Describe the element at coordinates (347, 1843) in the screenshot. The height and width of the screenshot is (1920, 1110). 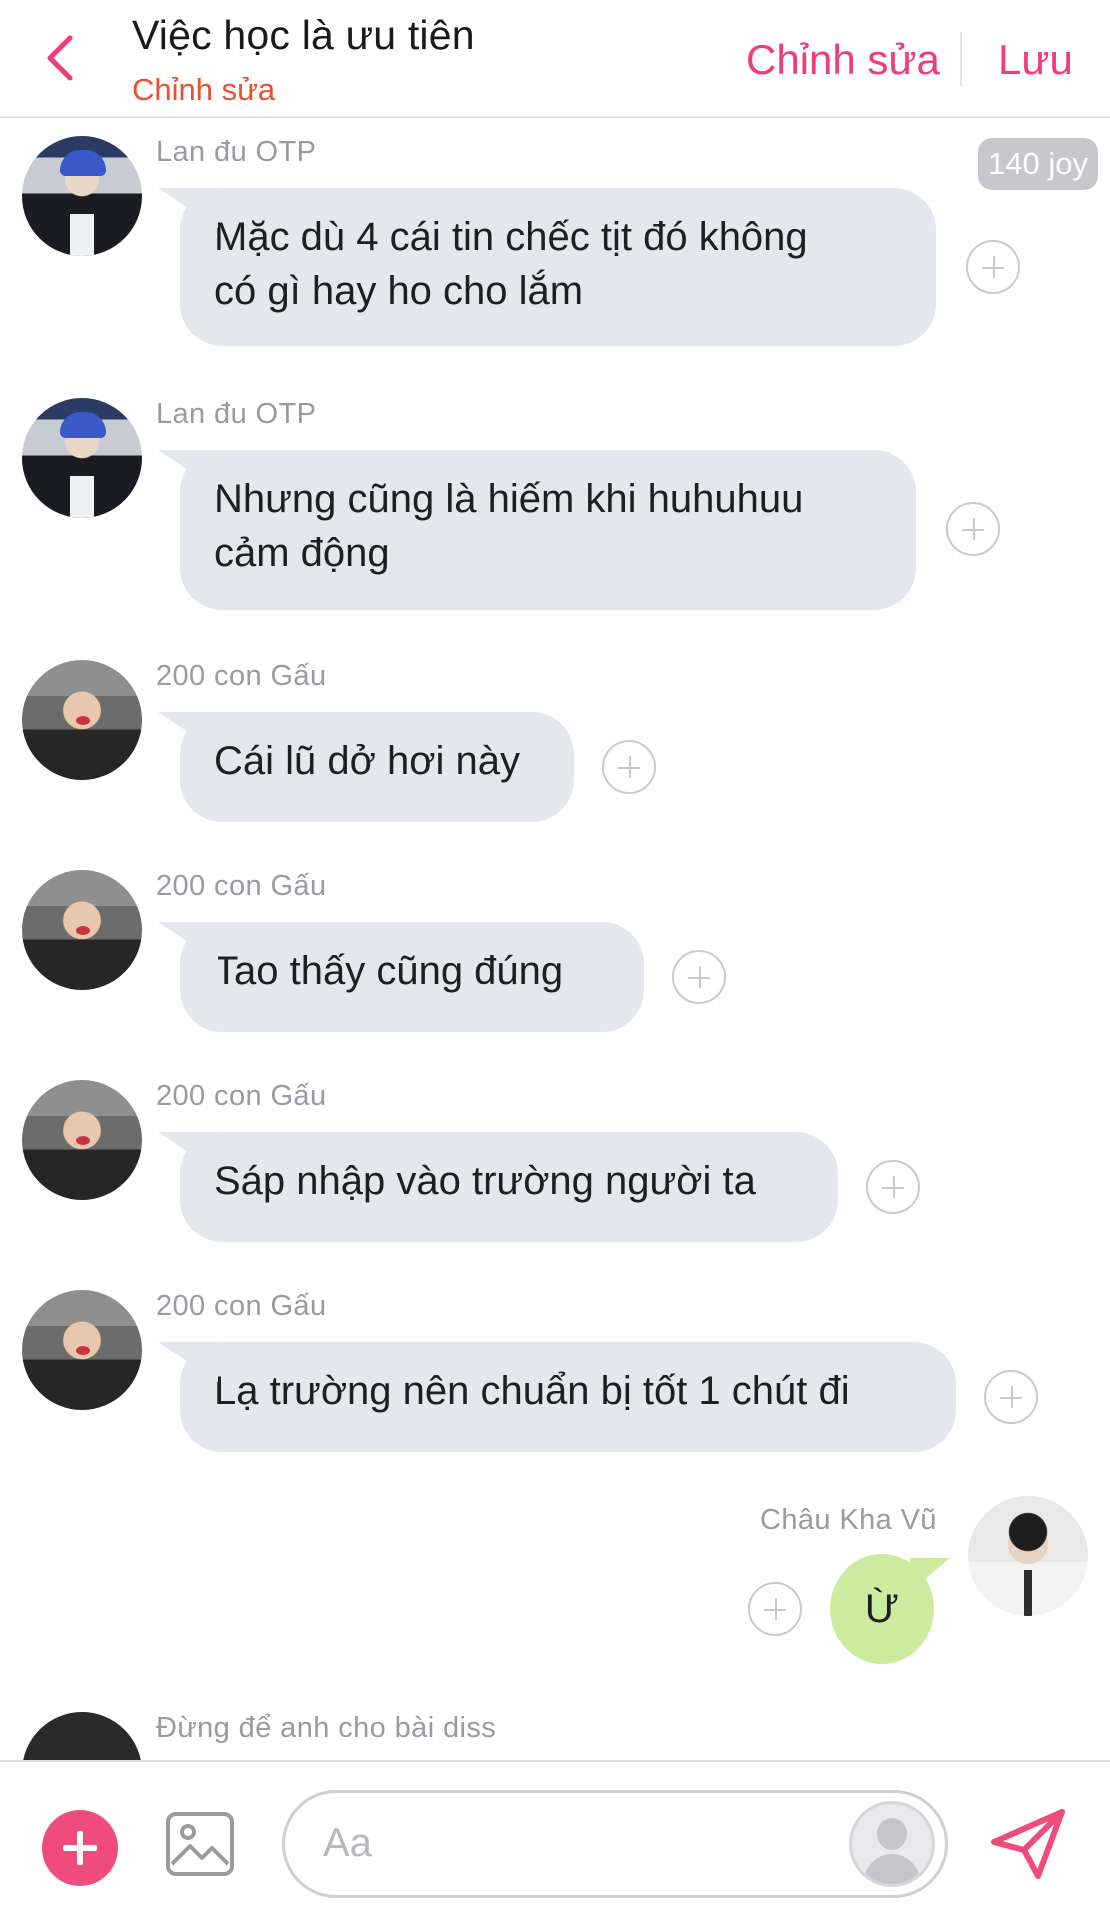
I see `message-input-placeholder: Aa` at that location.